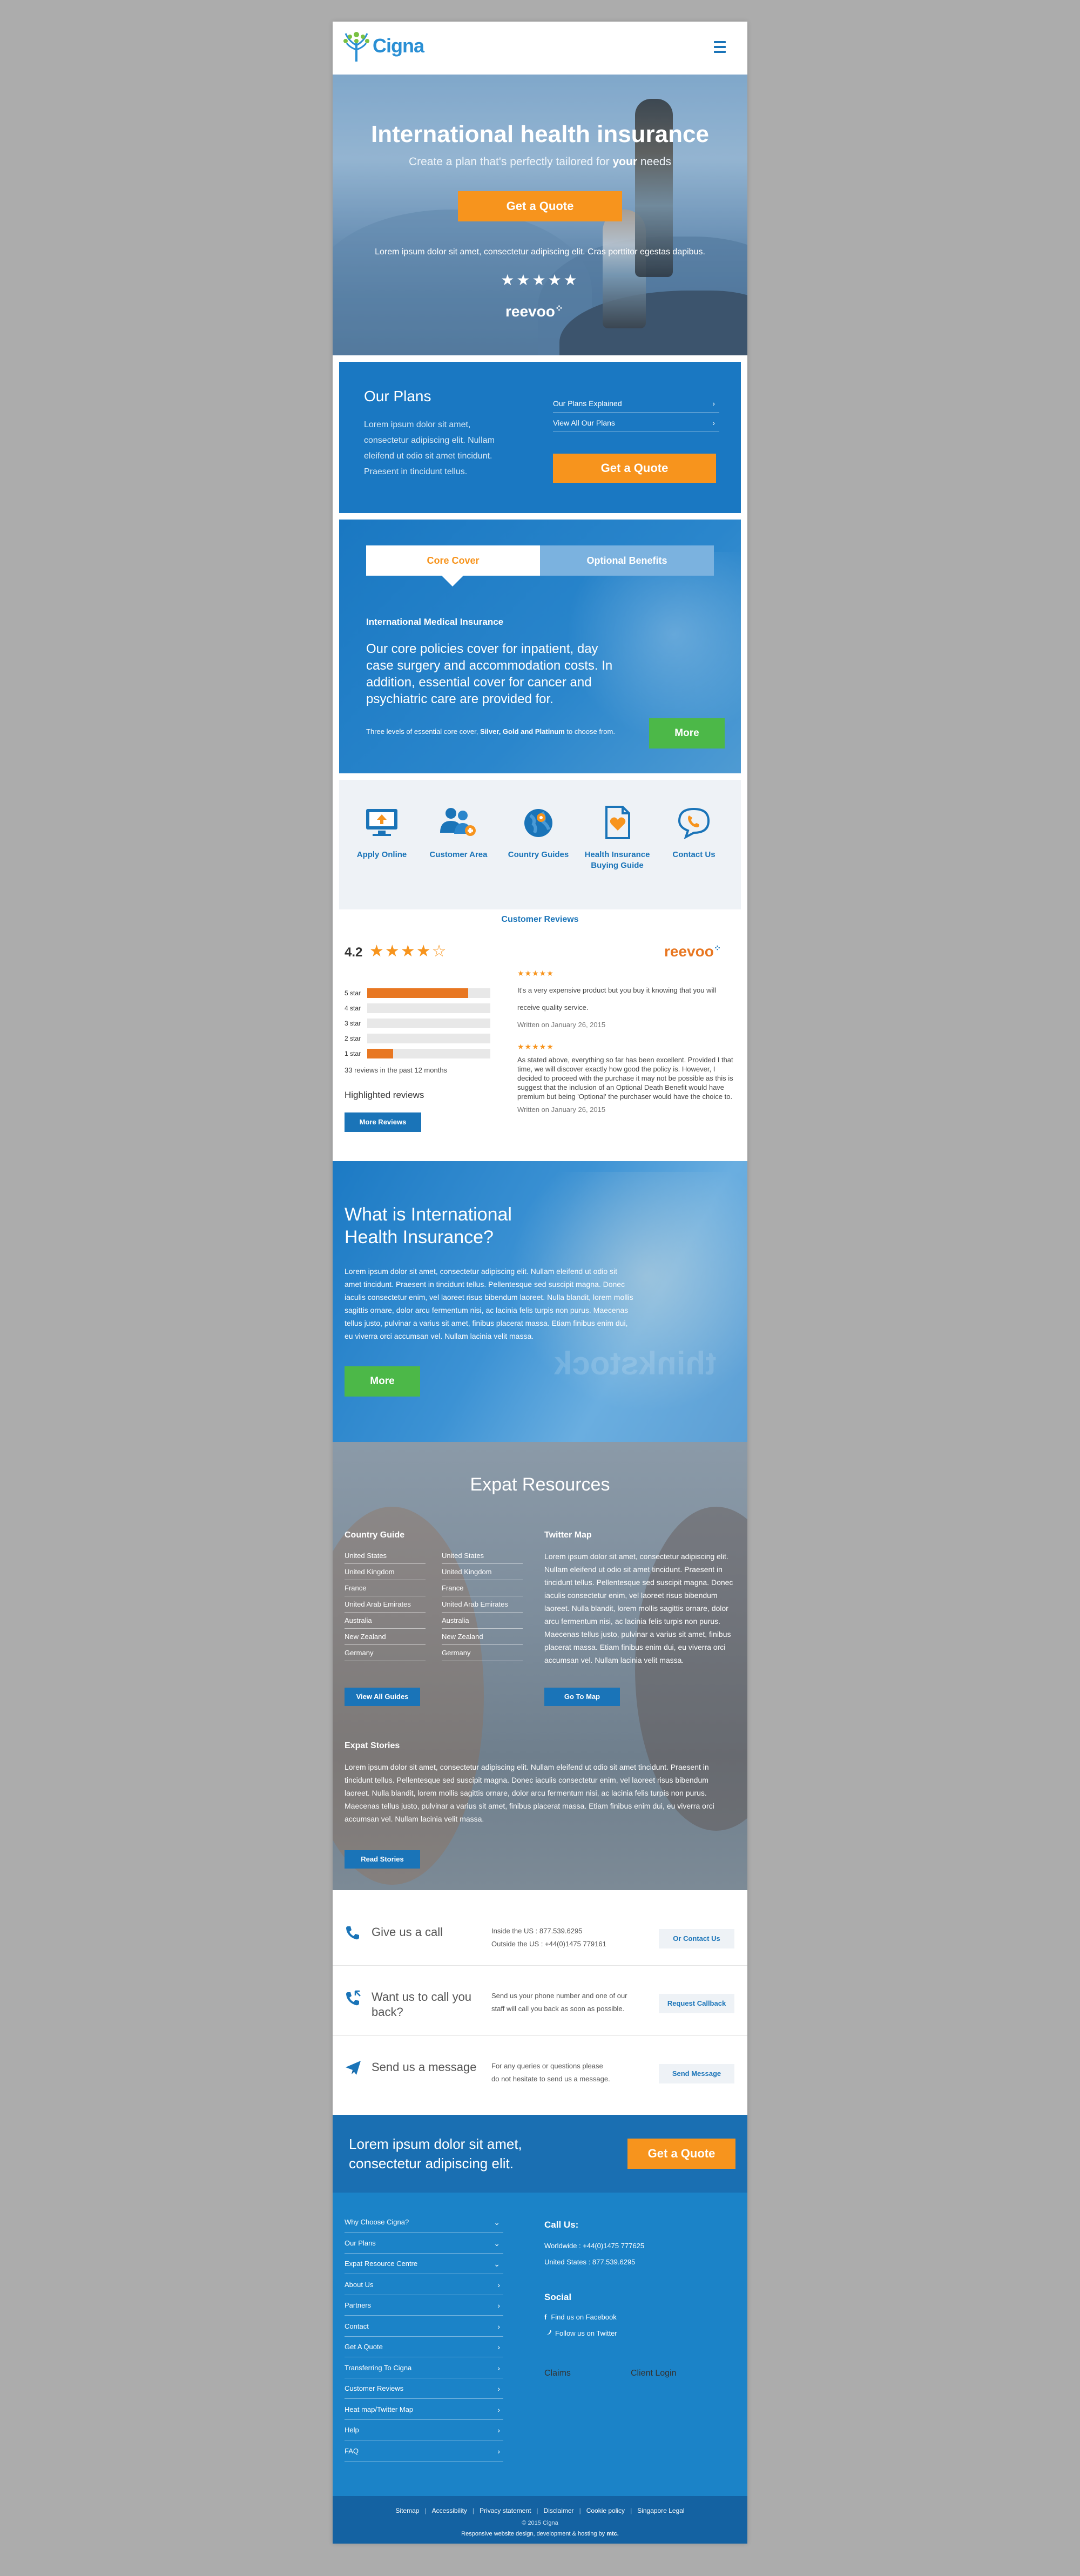 This screenshot has height=2576, width=1080. Describe the element at coordinates (407, 2510) in the screenshot. I see `legal-link: Sitemap` at that location.